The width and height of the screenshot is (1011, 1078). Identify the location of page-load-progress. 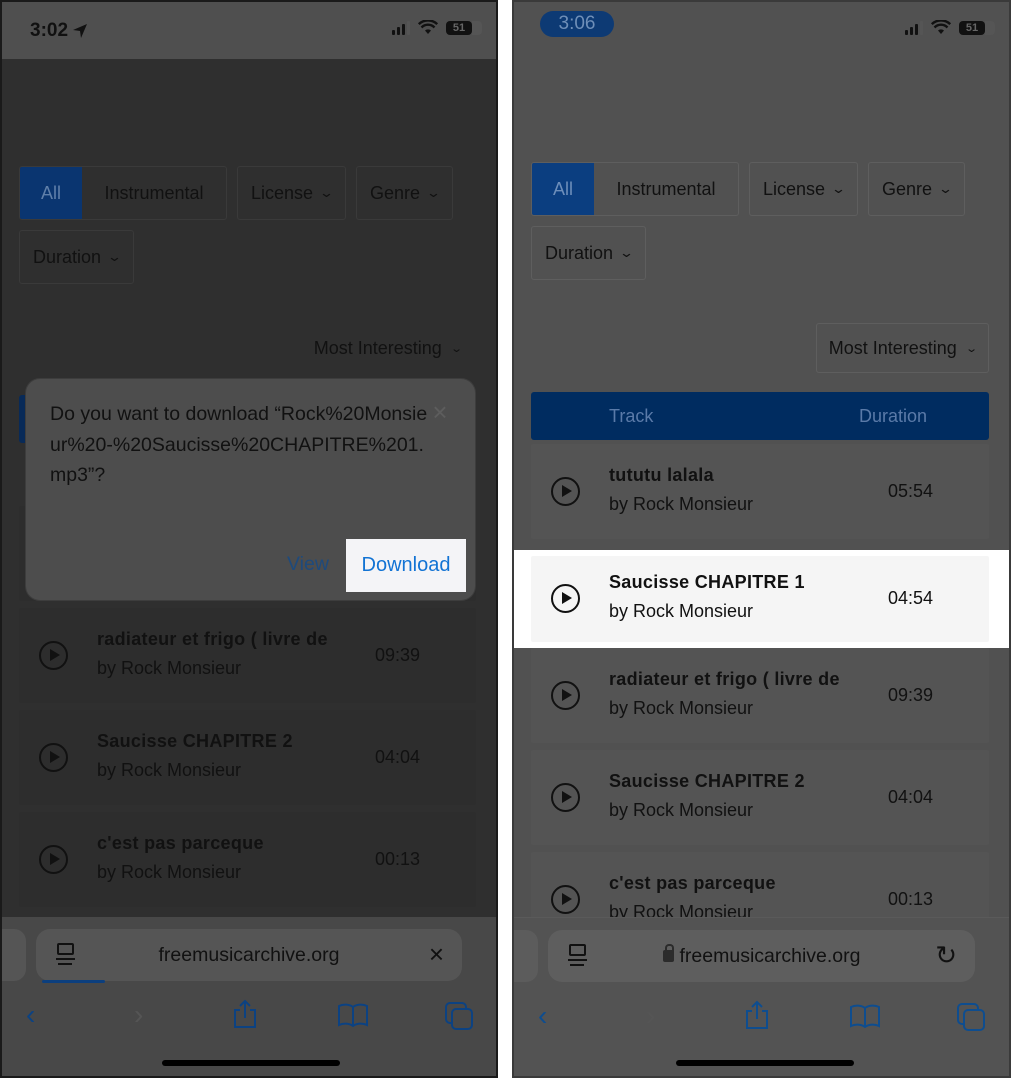
(73, 981).